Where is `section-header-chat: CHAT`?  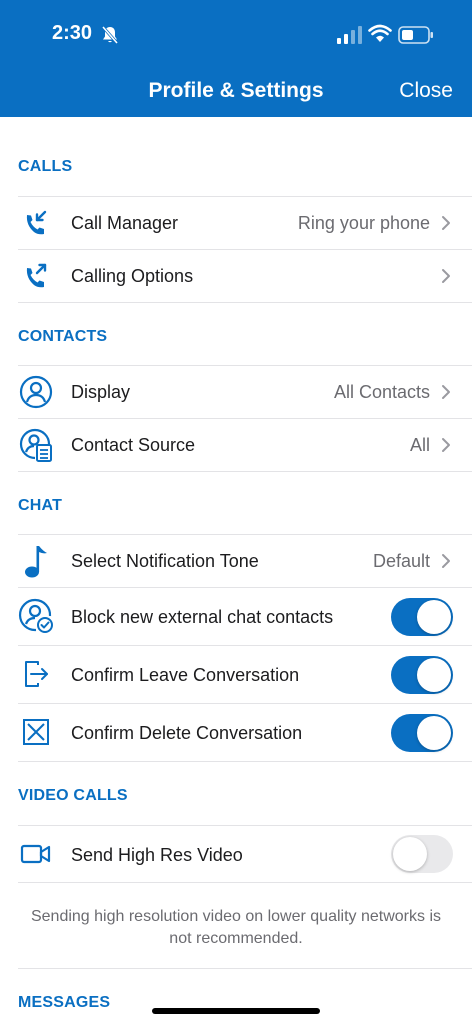 section-header-chat: CHAT is located at coordinates (40, 505).